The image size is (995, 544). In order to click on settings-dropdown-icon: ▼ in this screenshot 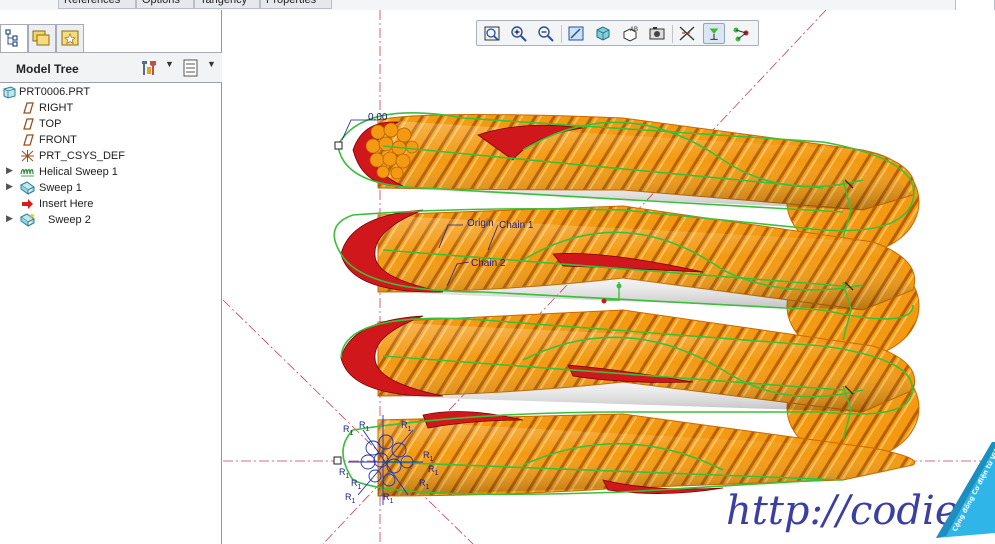, I will do `click(169, 64)`.